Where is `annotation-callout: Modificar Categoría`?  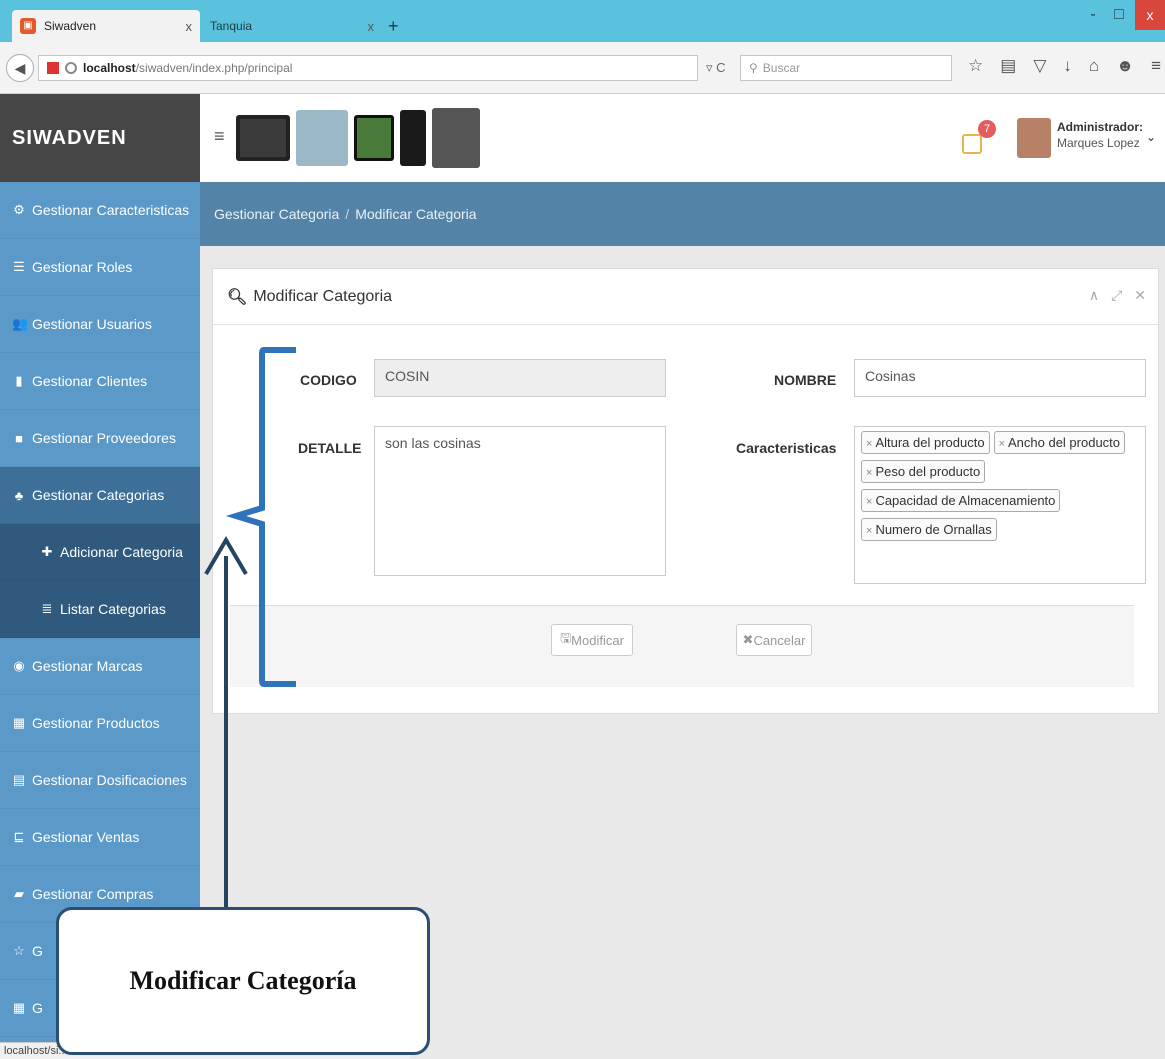
annotation-callout: Modificar Categoría is located at coordinates (243, 981).